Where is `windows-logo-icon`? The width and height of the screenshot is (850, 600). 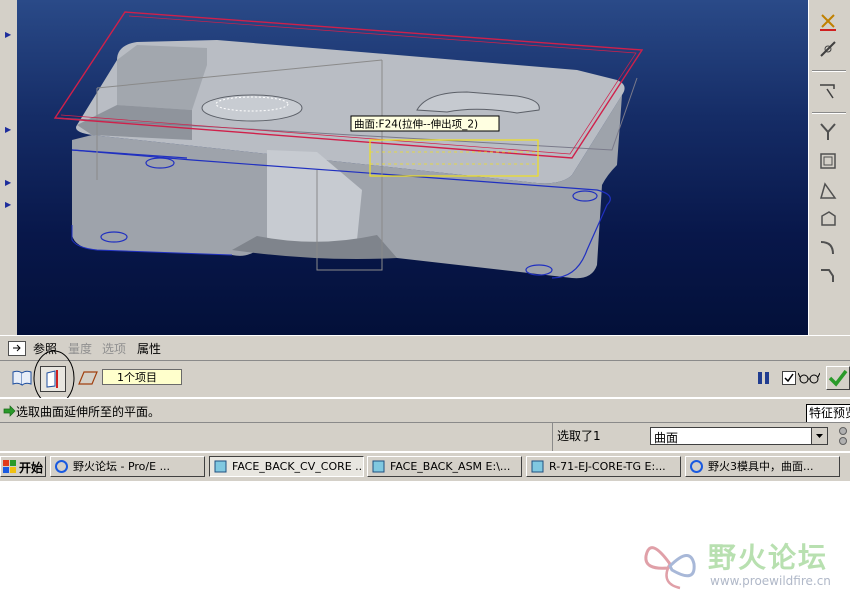 windows-logo-icon is located at coordinates (9, 466).